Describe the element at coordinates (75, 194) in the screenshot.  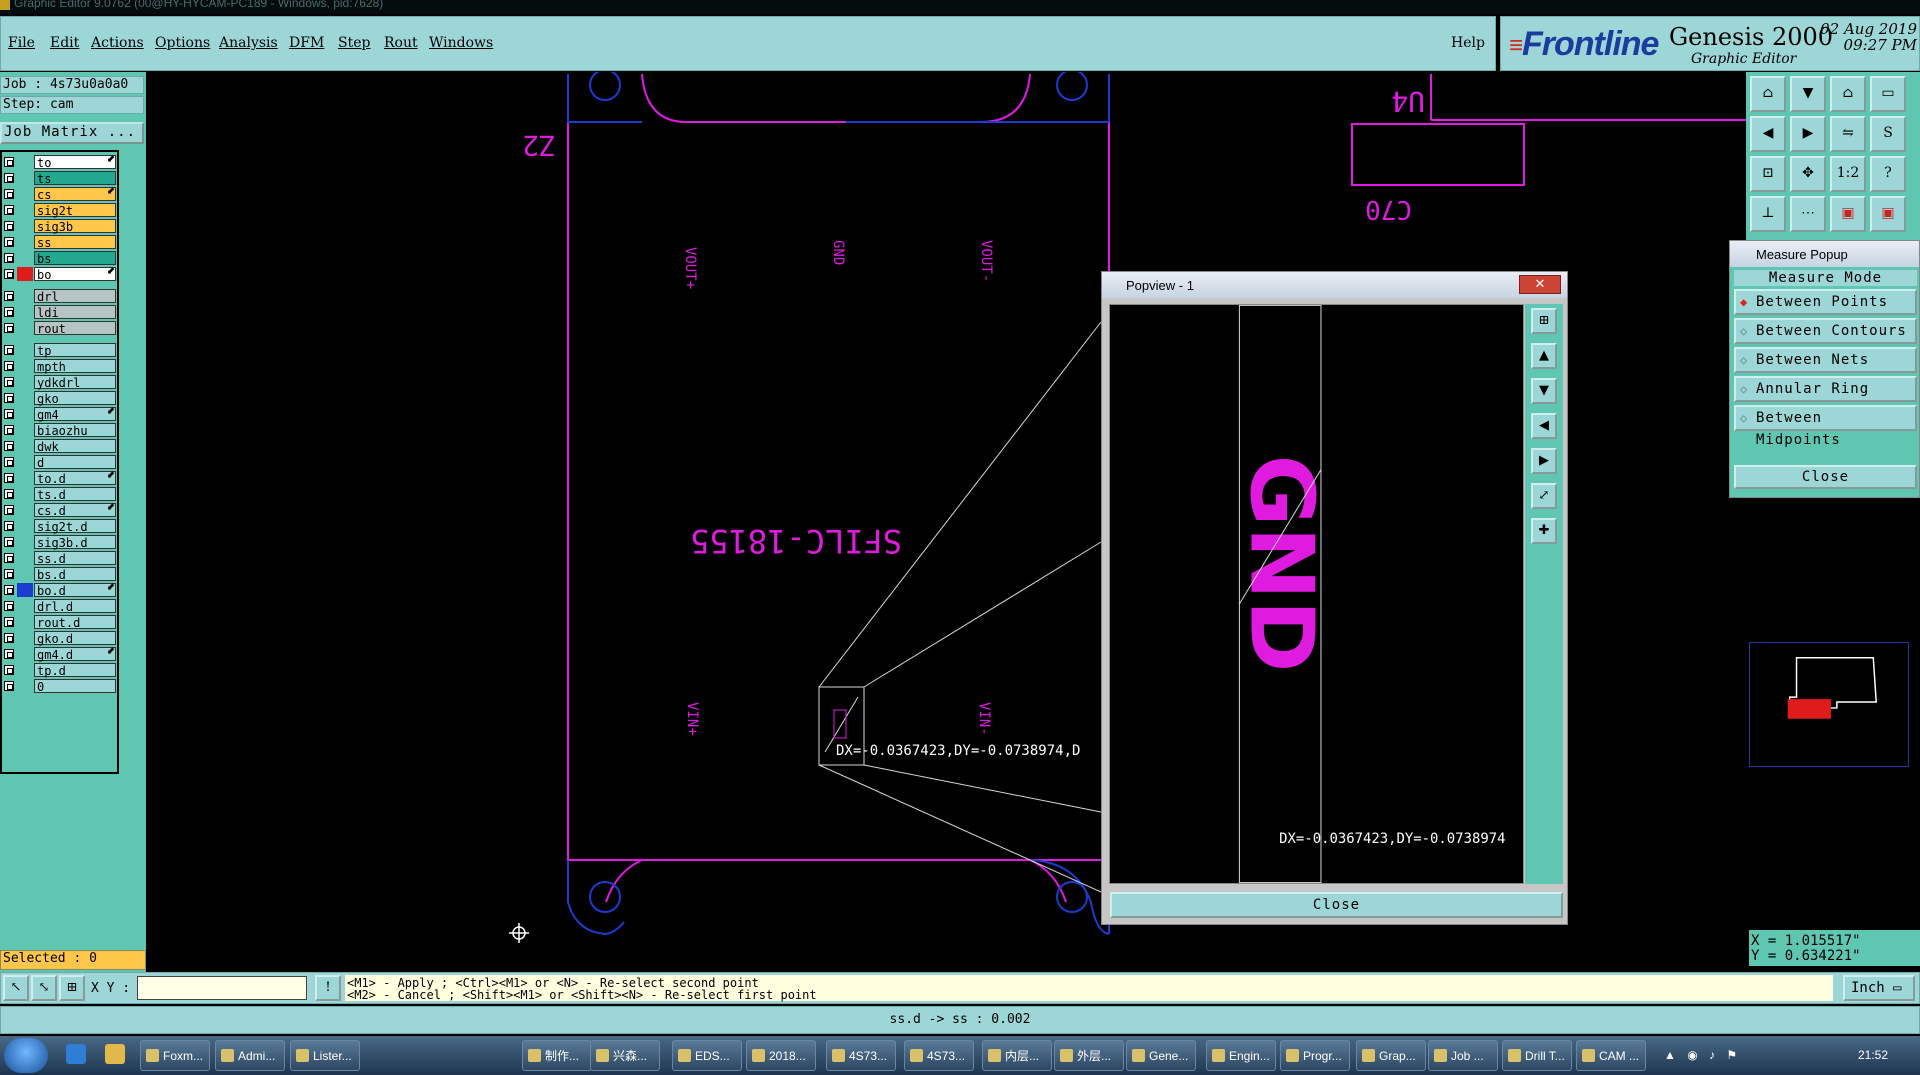
I see `layer-name: cs` at that location.